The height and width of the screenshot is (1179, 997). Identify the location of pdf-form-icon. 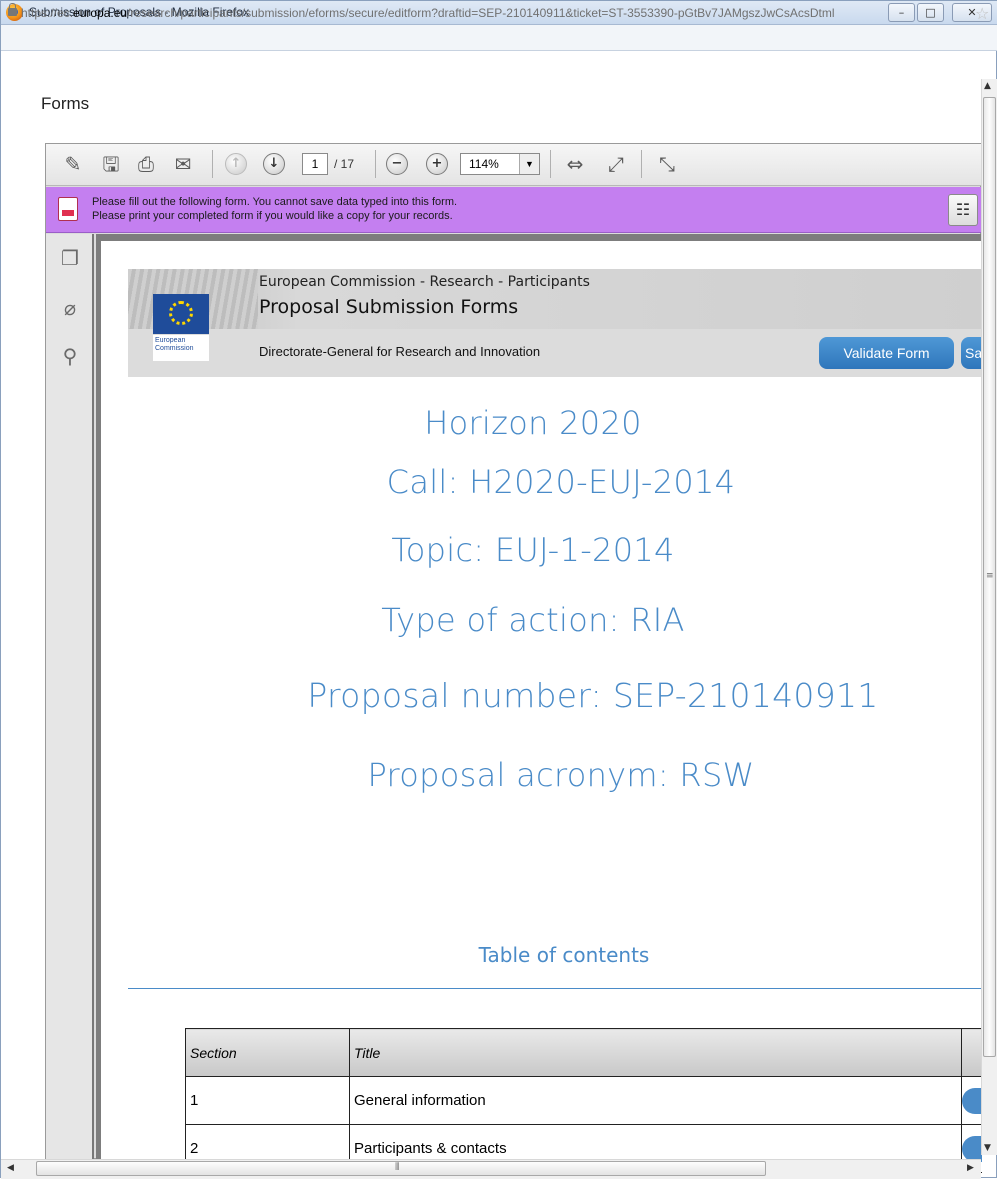
(68, 209).